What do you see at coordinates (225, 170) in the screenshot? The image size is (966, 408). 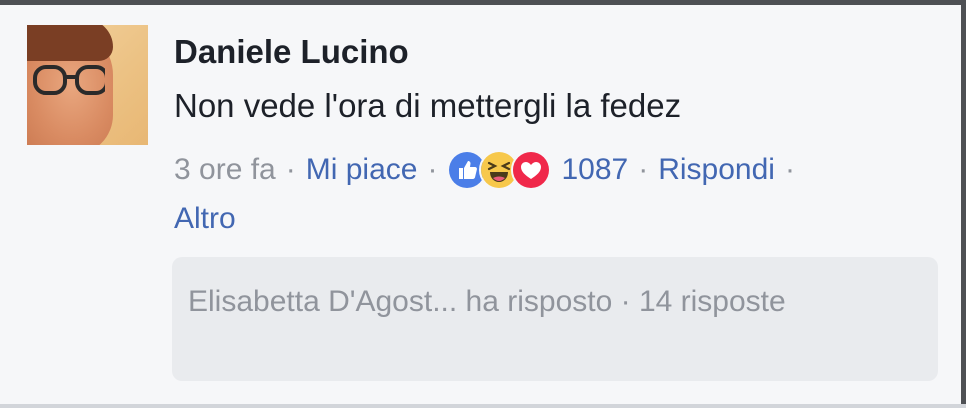 I see `timestamp: 3 ore fa` at bounding box center [225, 170].